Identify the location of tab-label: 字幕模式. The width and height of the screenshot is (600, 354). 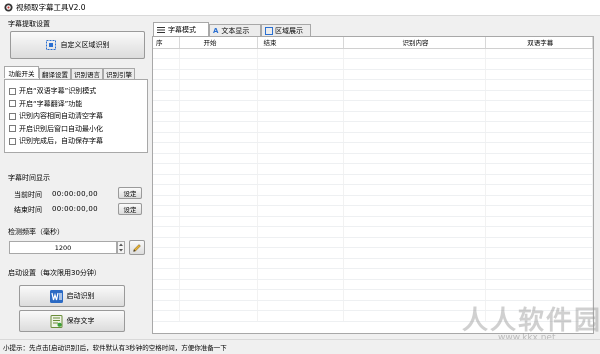
(182, 29).